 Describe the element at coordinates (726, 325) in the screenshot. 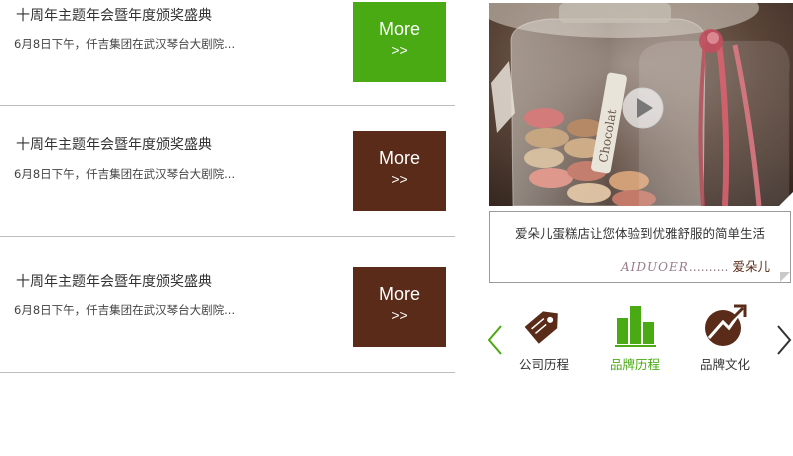

I see `growth-arrow-icon` at that location.